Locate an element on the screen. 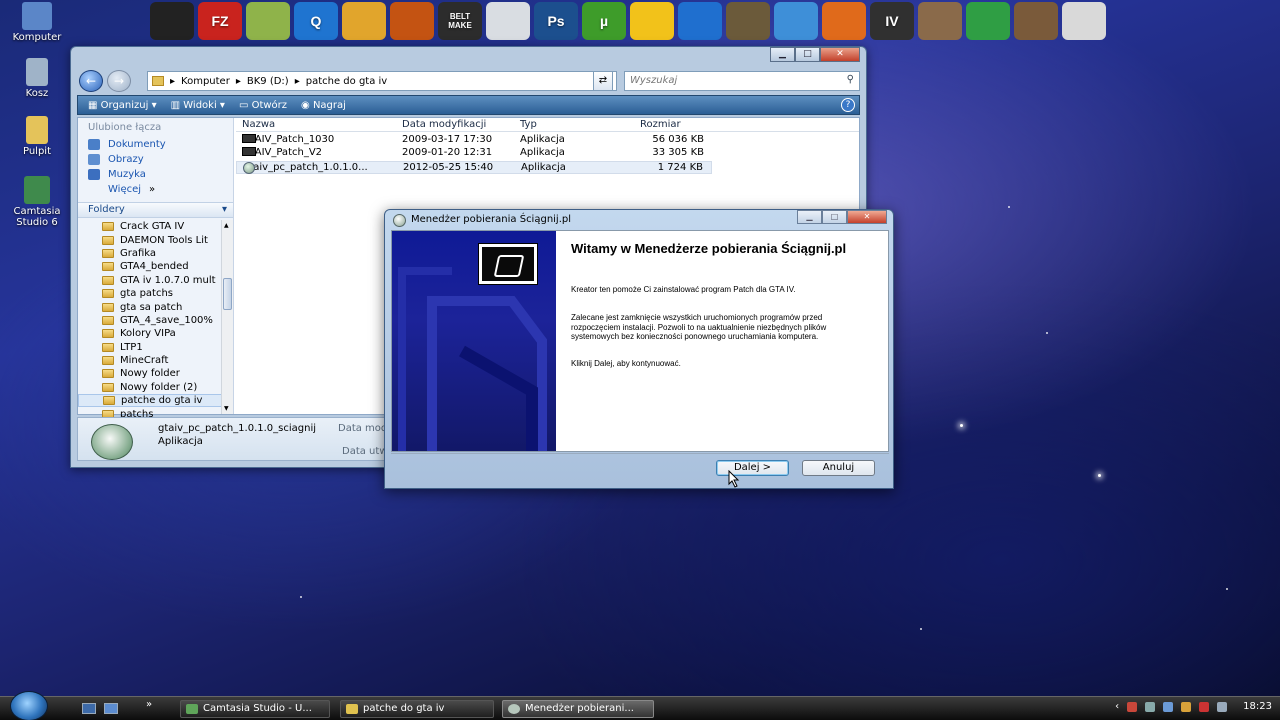 The image size is (1280, 720). beltmake-icon: BELT MAKE is located at coordinates (460, 21).